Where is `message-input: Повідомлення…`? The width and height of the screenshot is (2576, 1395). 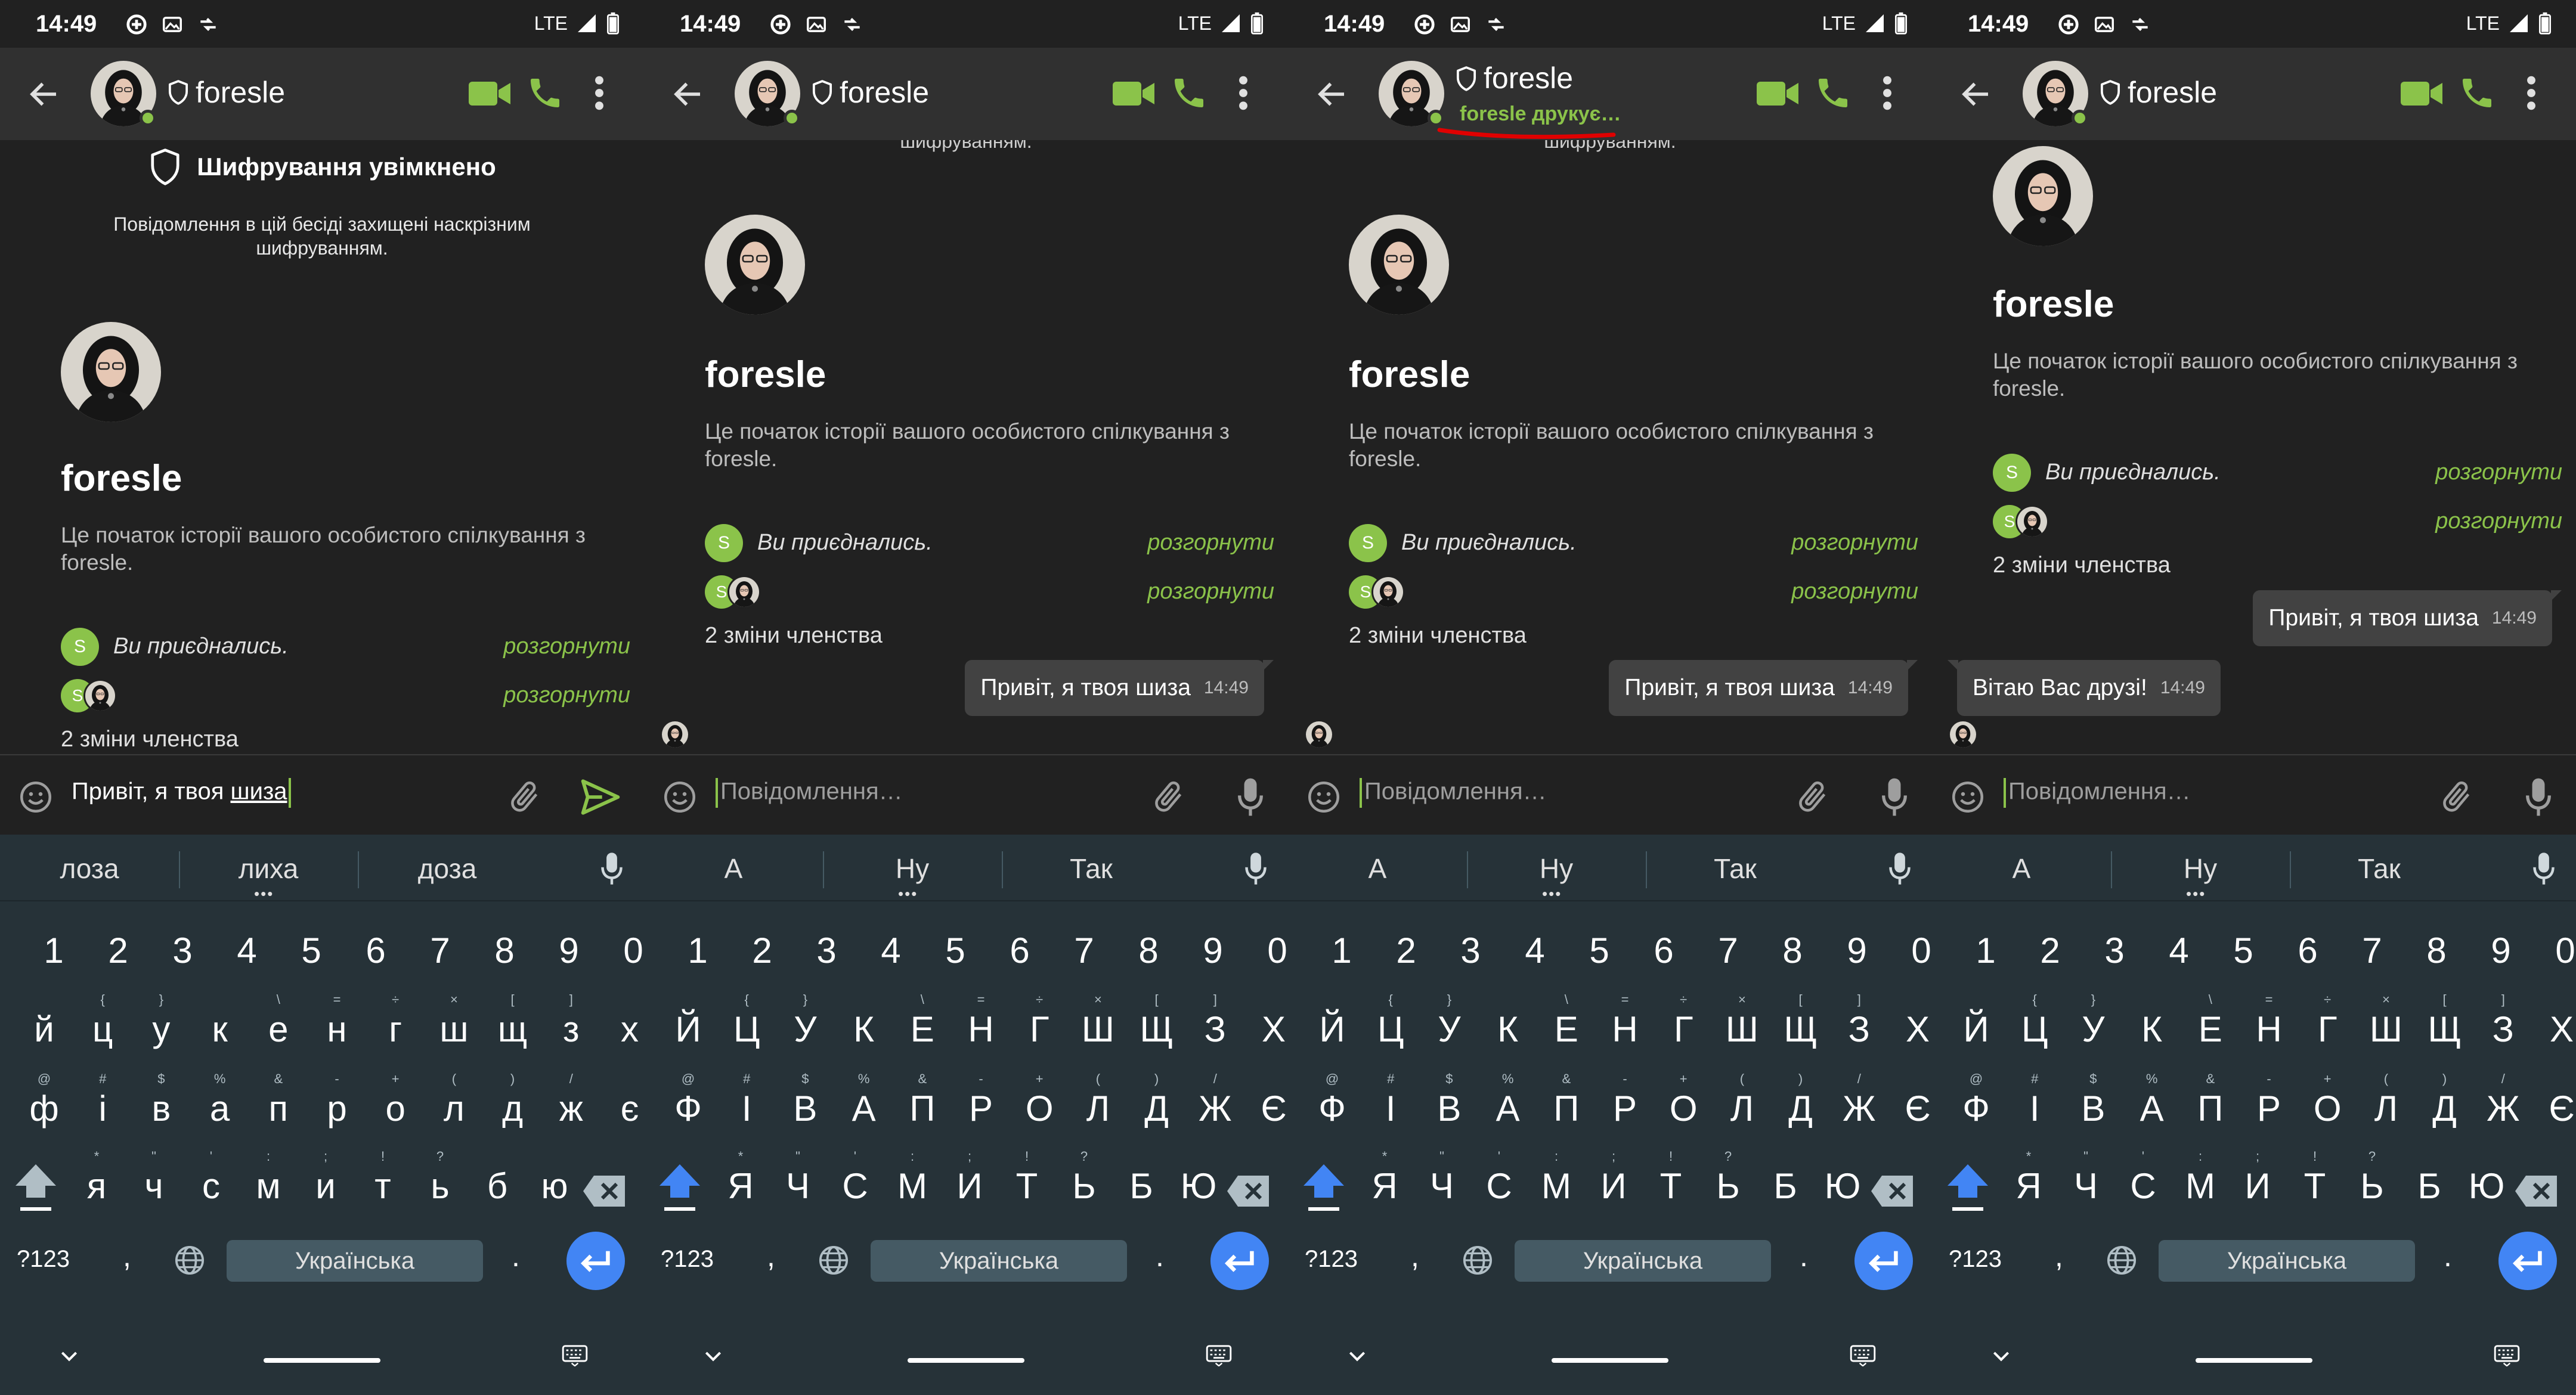 message-input: Повідомлення… is located at coordinates (2097, 793).